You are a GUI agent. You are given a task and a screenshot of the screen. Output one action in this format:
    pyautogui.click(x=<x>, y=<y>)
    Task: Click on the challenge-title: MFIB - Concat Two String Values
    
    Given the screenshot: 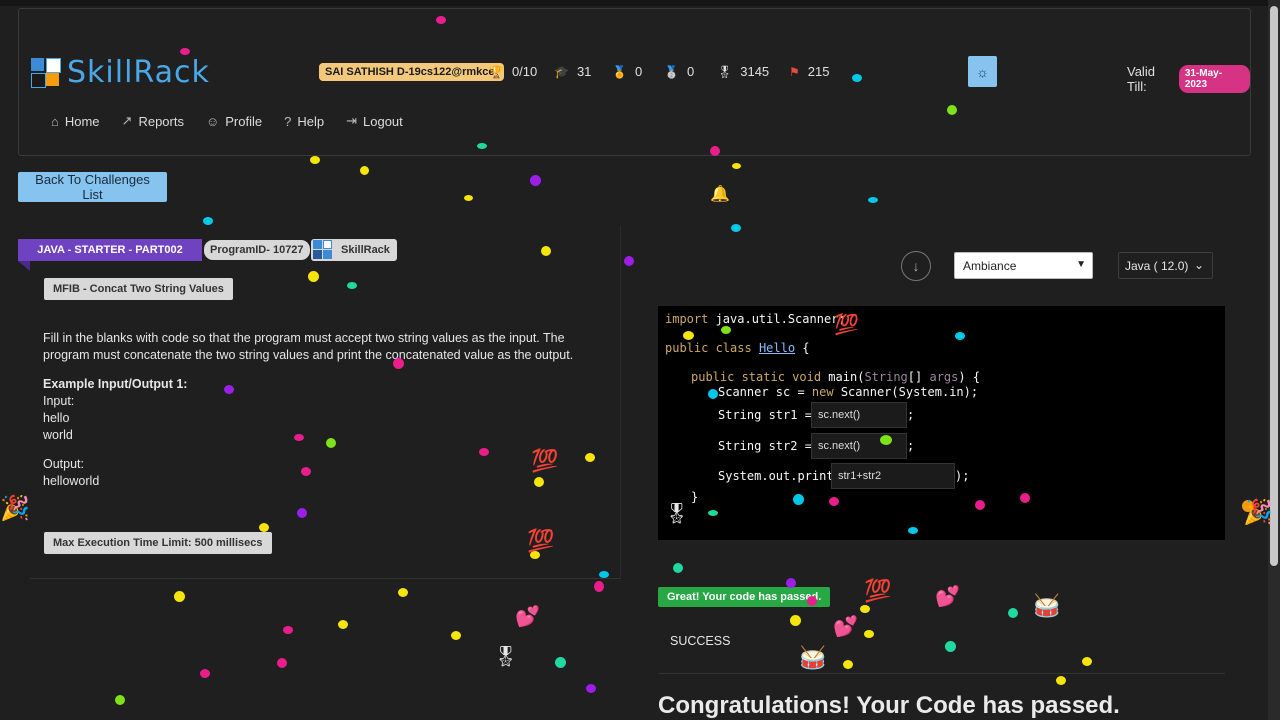 What is the action you would take?
    pyautogui.click(x=138, y=289)
    